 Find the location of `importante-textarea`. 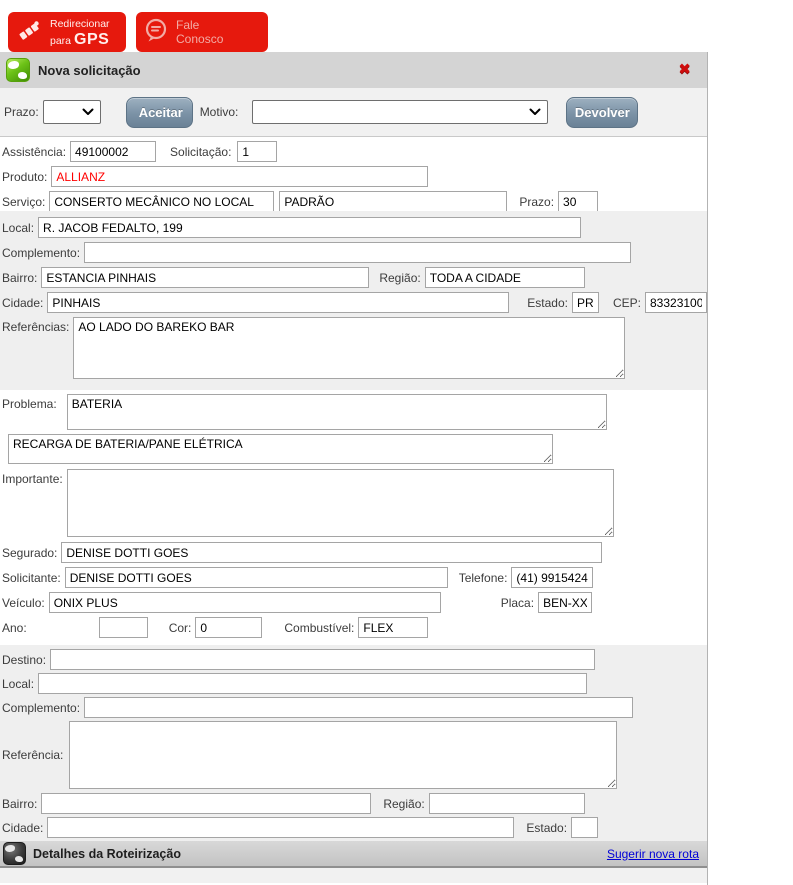

importante-textarea is located at coordinates (340, 503).